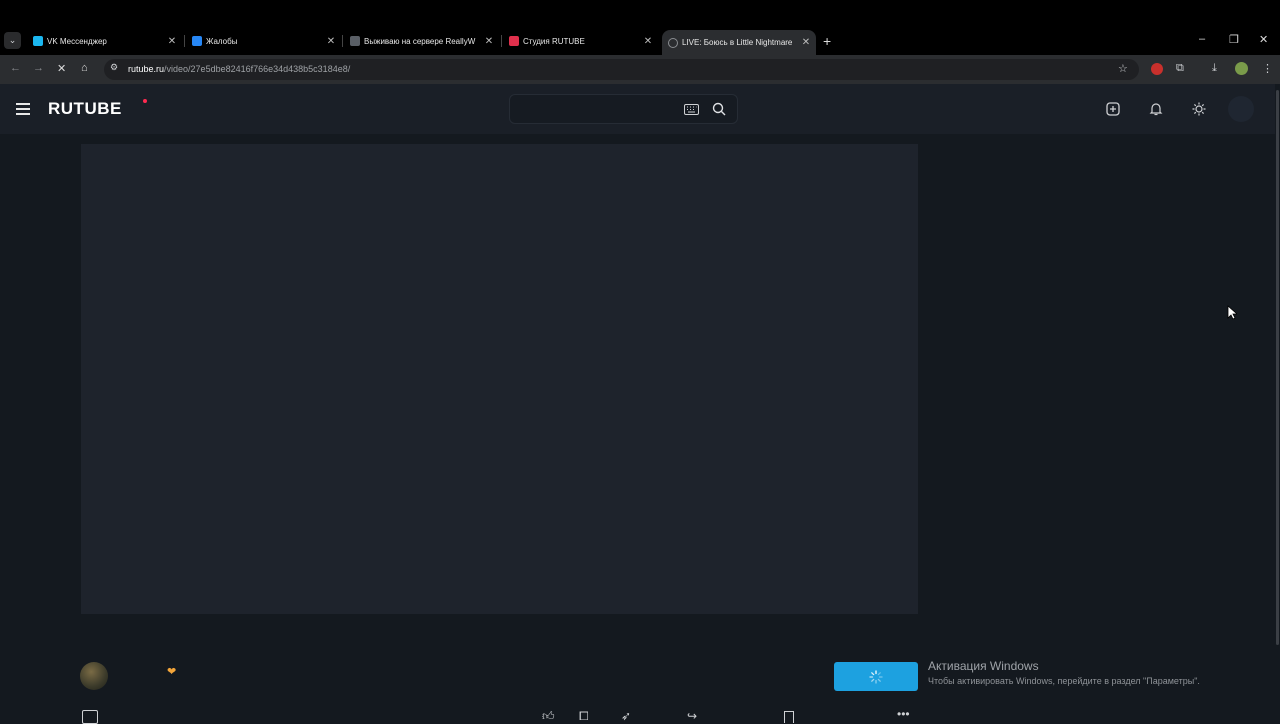 This screenshot has width=1280, height=724. I want to click on tab-reallyworld: Выживаю на сервере ReallyW ✕, so click(421, 41).